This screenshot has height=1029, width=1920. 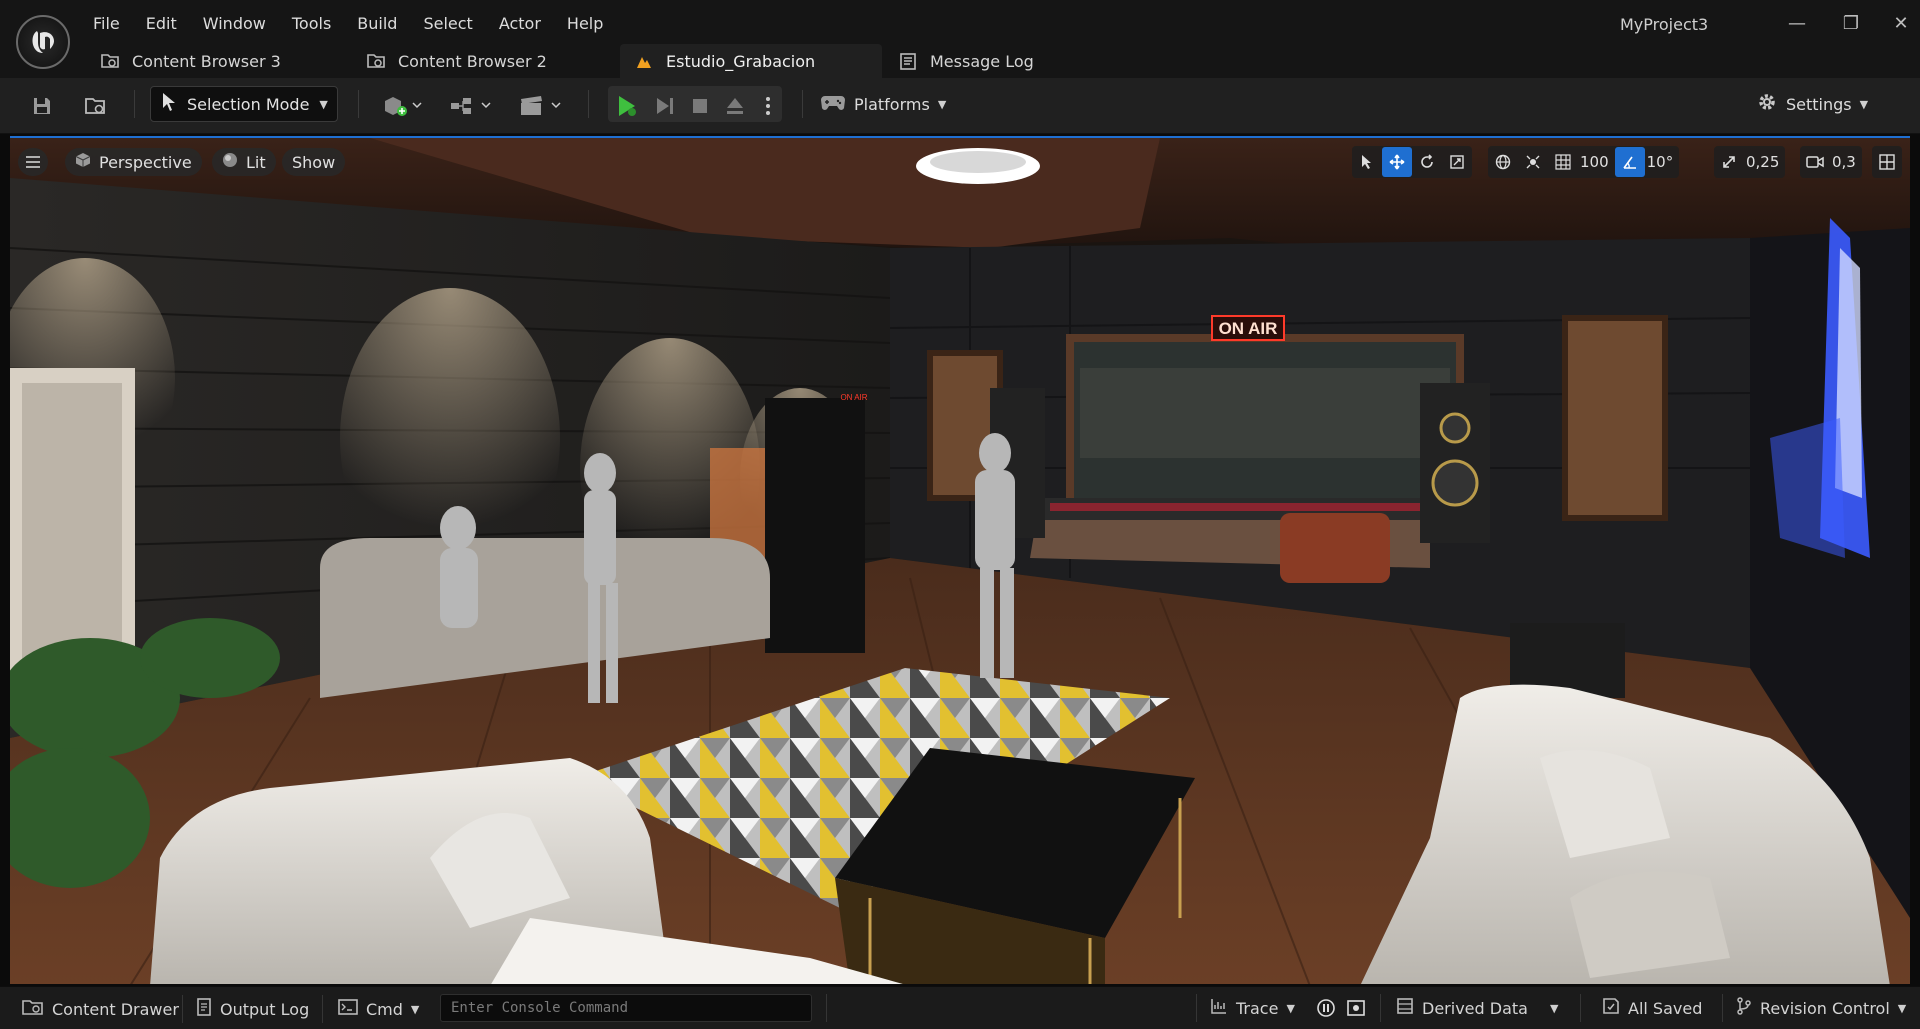 I want to click on on-air-sign: ON AIR, so click(x=1248, y=328).